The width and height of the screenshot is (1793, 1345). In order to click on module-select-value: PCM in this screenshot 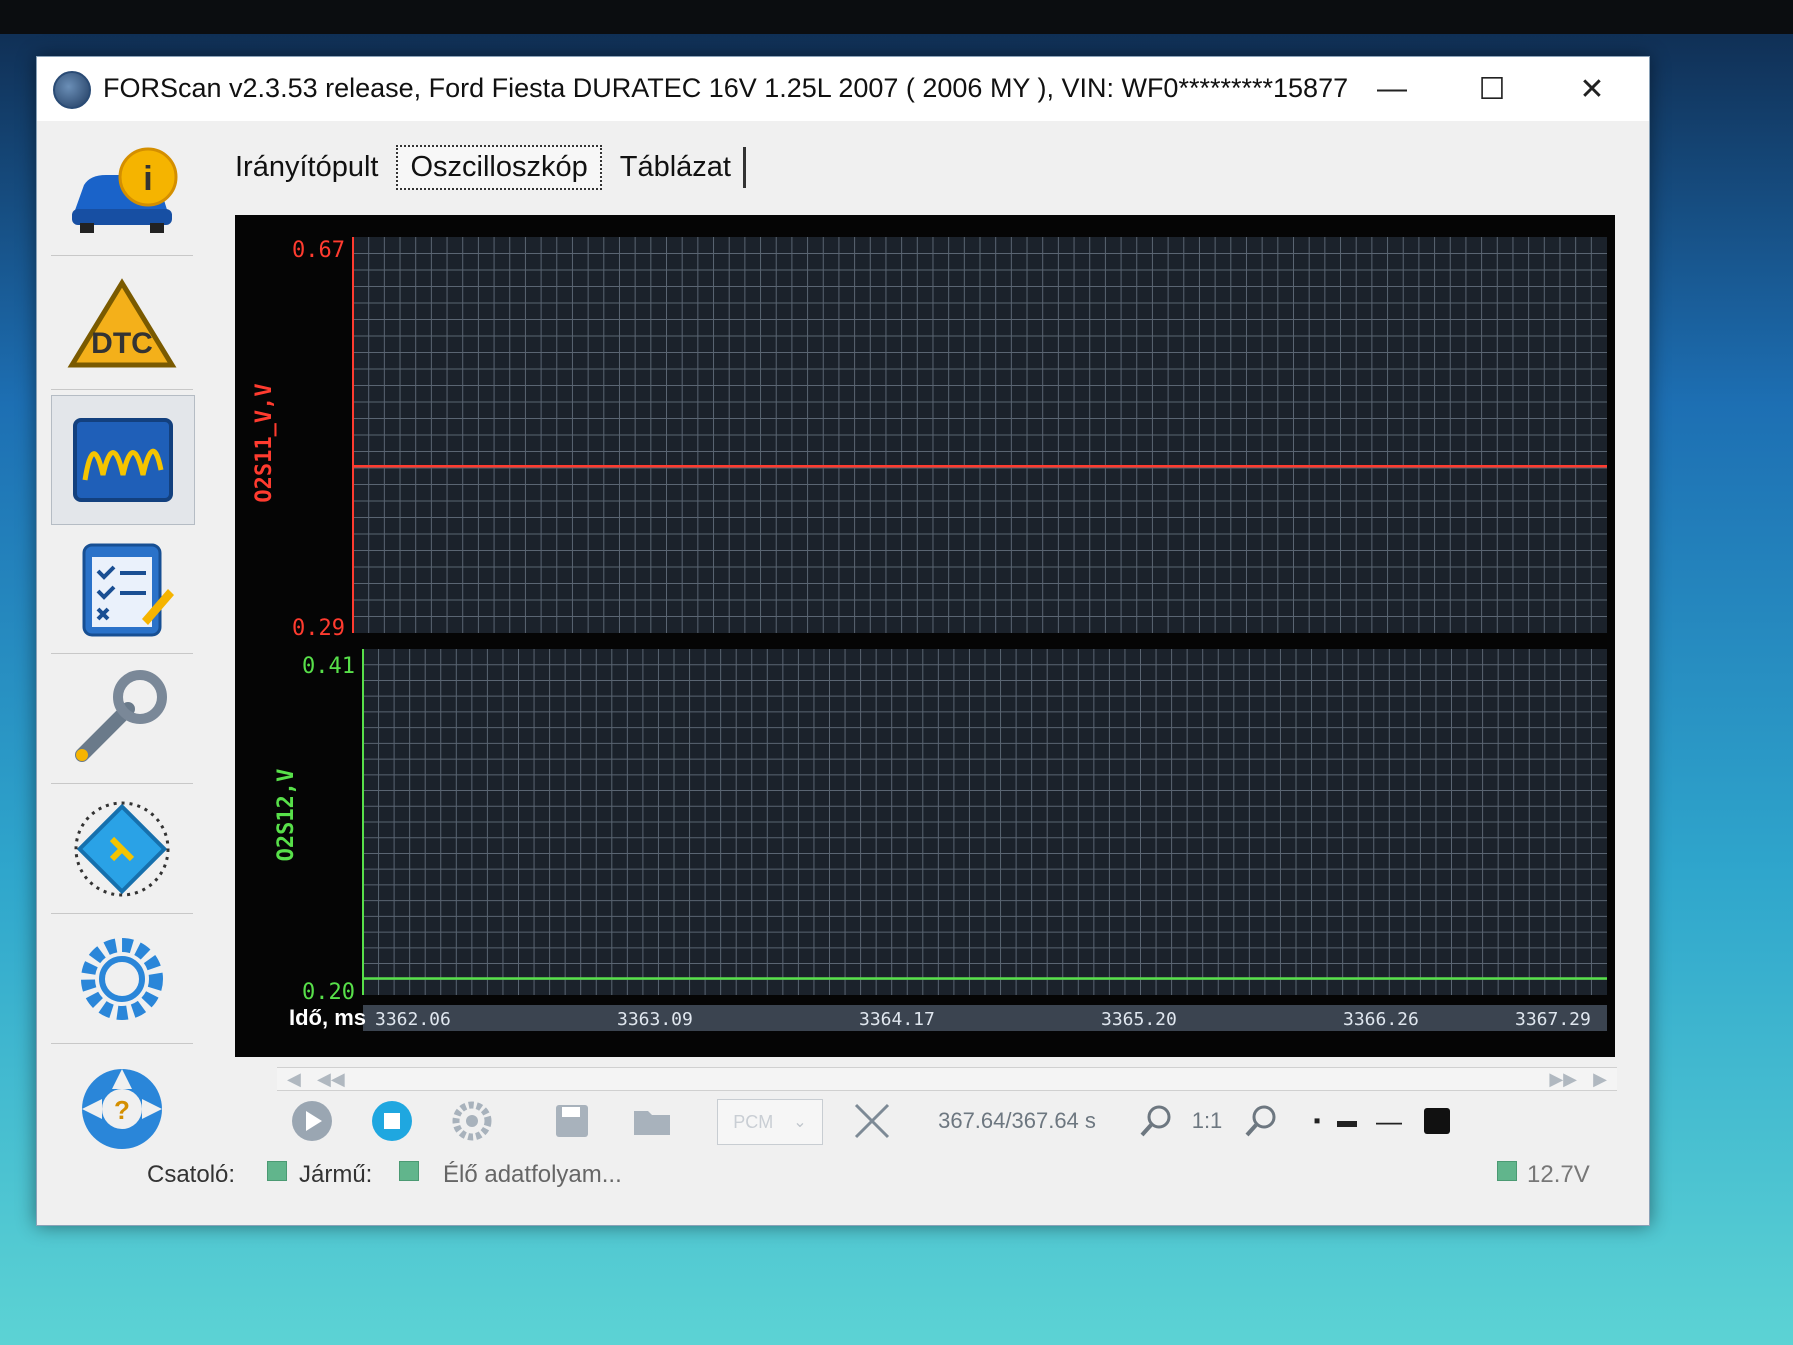, I will do `click(753, 1121)`.